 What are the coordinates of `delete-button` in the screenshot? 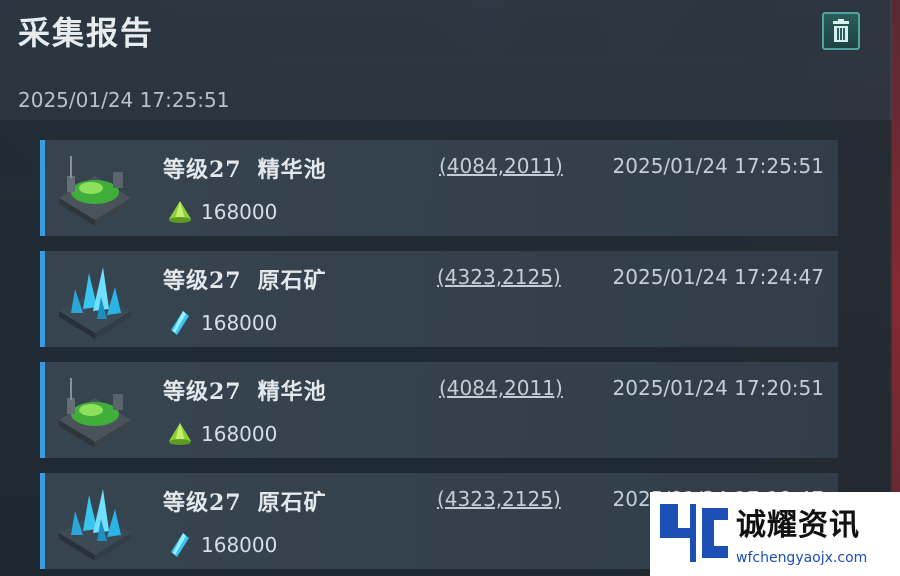 It's located at (841, 31).